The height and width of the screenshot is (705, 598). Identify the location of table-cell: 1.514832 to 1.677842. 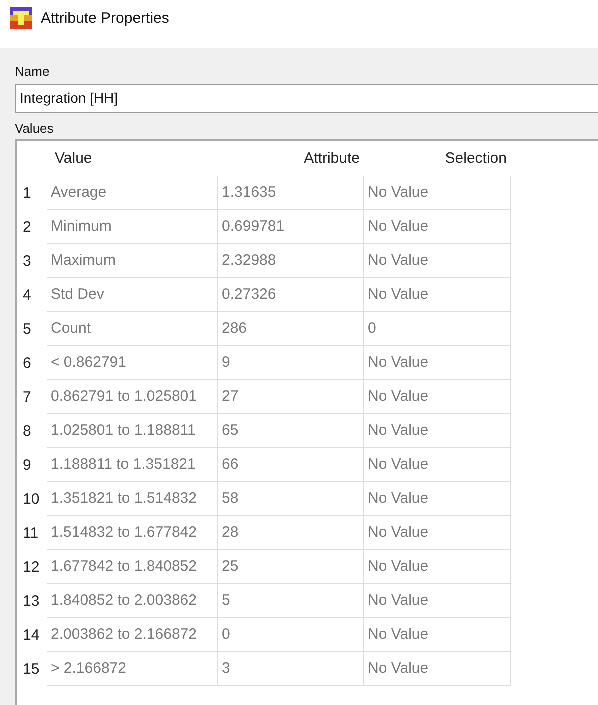
(132, 533).